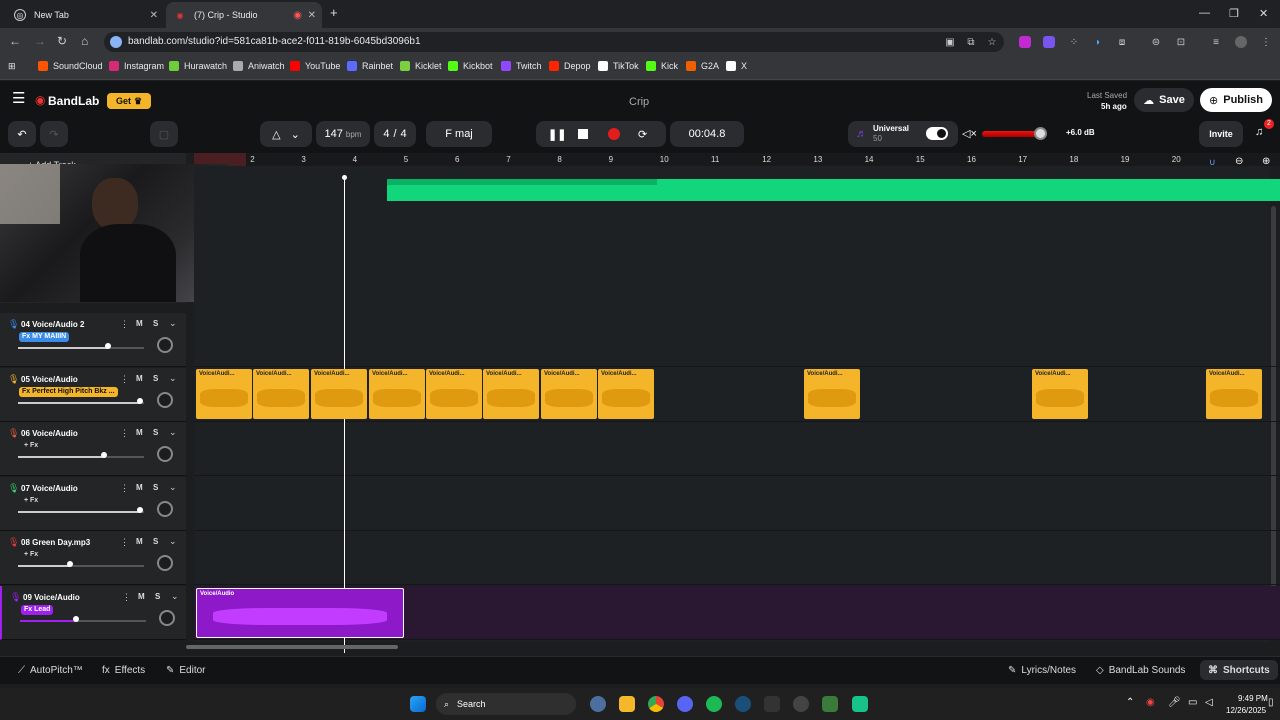 Image resolution: width=1280 pixels, height=720 pixels. I want to click on bell-icon: ♫, so click(1259, 132).